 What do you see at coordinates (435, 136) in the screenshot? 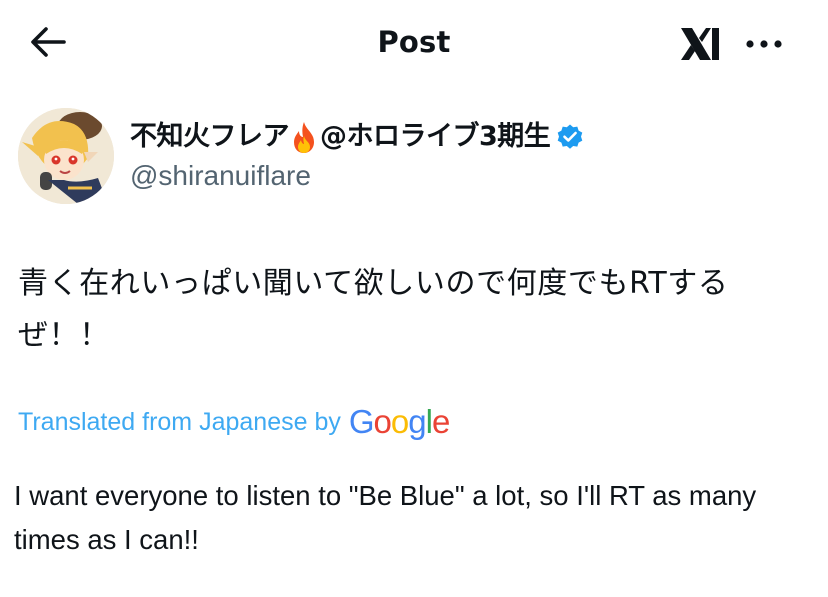
I see `display-name-suffix: @ホロライブ3期生` at bounding box center [435, 136].